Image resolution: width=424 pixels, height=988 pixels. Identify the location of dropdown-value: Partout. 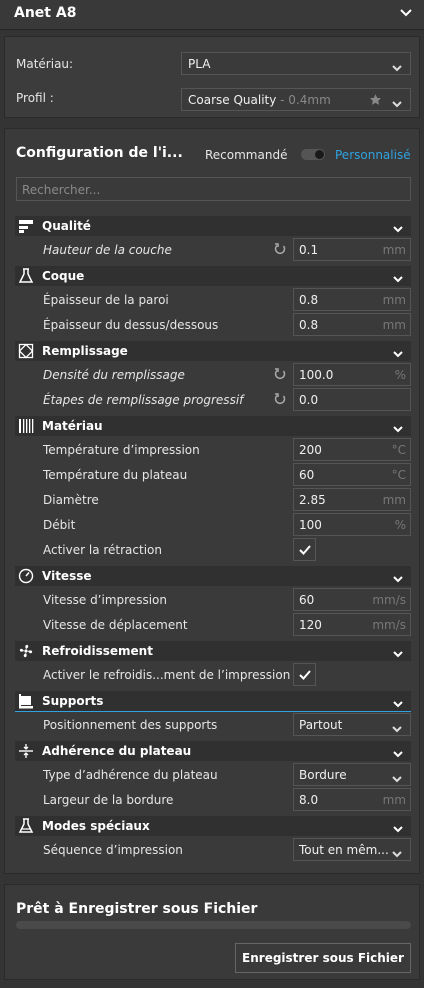
(321, 725).